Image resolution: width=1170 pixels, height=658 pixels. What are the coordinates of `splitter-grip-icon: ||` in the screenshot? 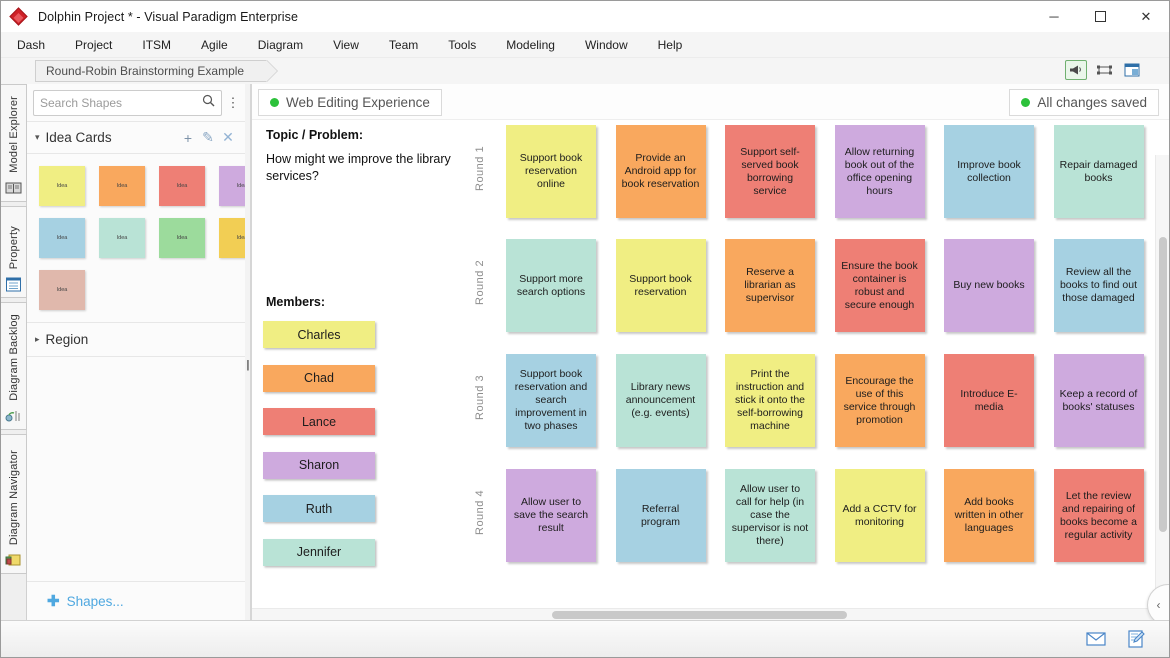 It's located at (247, 365).